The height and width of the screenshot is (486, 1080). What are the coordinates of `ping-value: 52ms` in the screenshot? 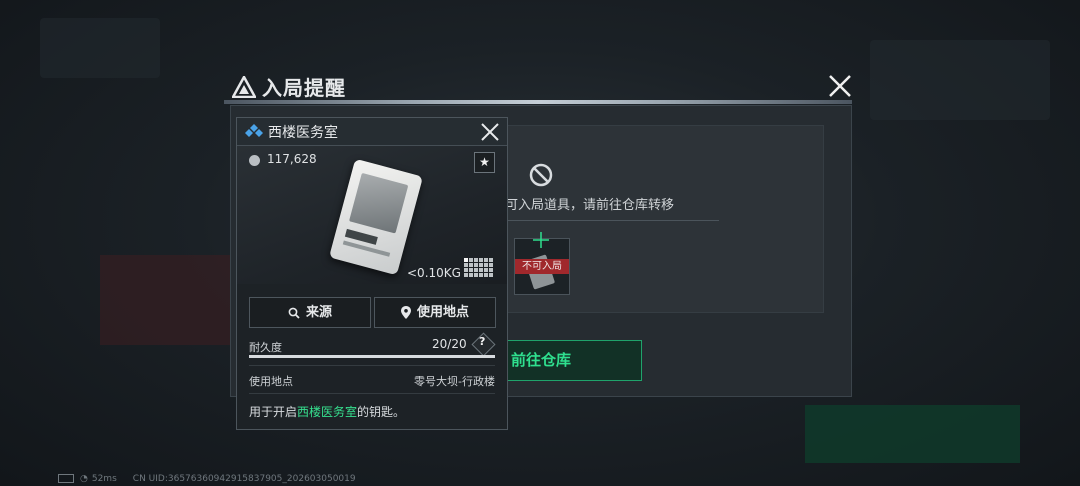 It's located at (104, 479).